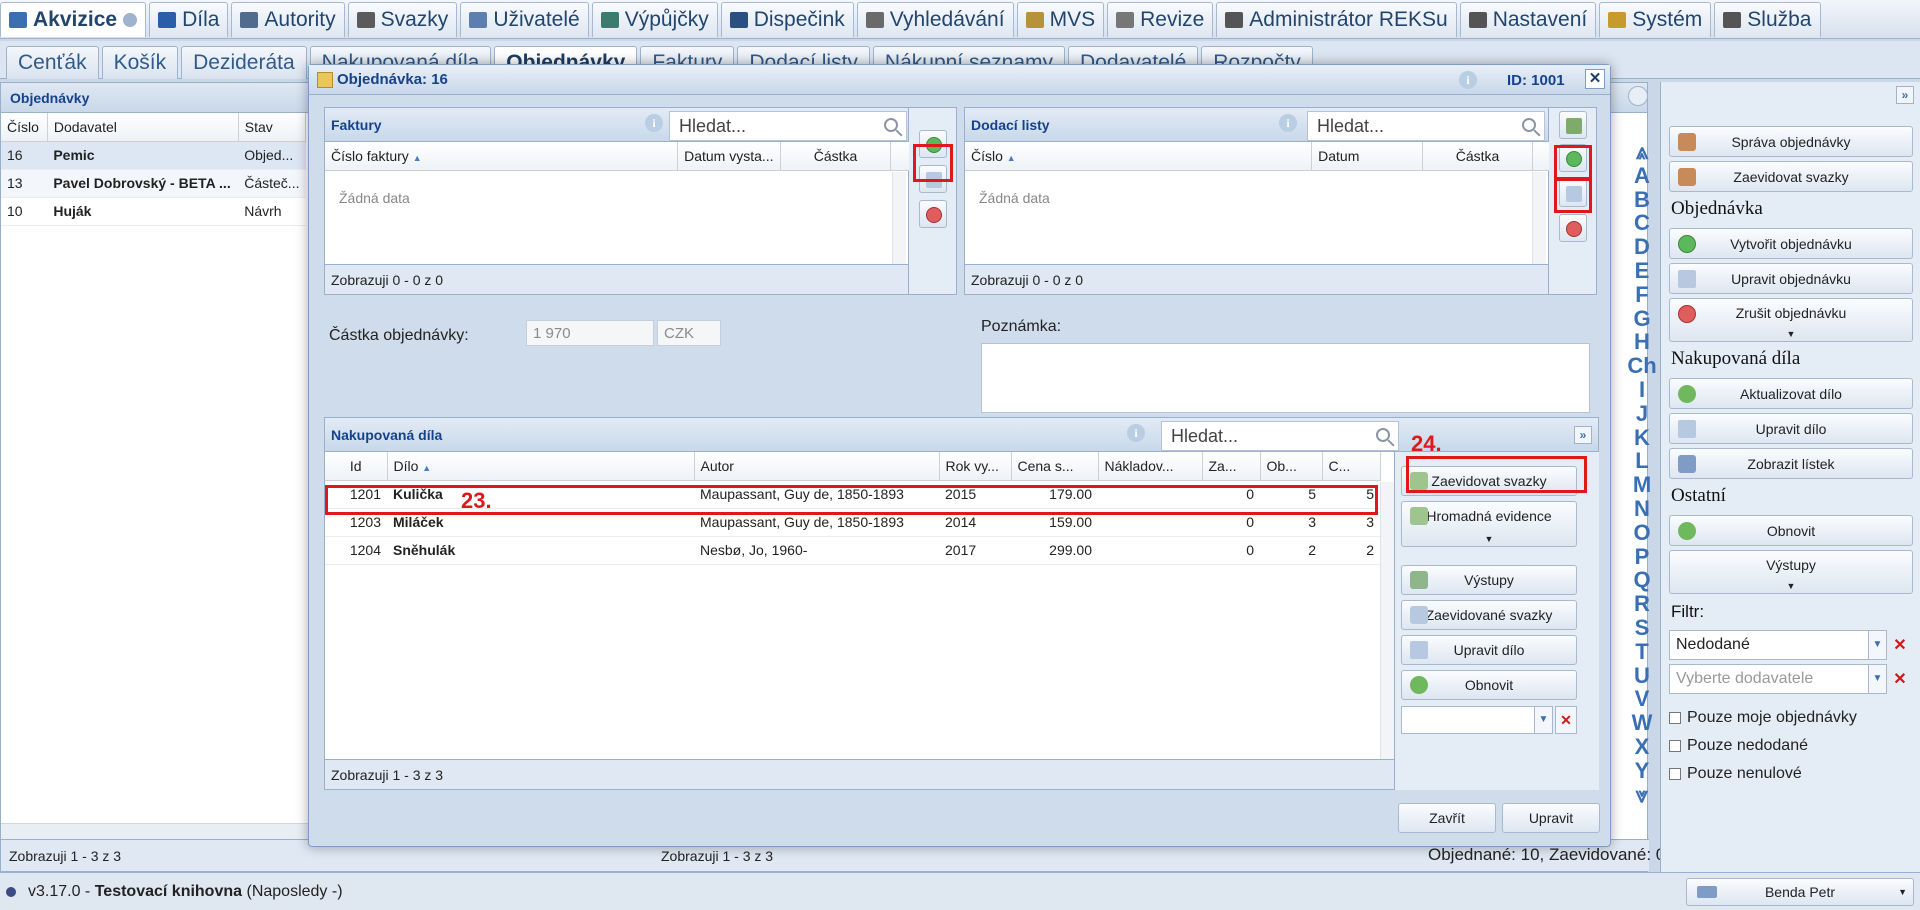 Image resolution: width=1920 pixels, height=910 pixels. I want to click on alphabet-letter: I, so click(1642, 390).